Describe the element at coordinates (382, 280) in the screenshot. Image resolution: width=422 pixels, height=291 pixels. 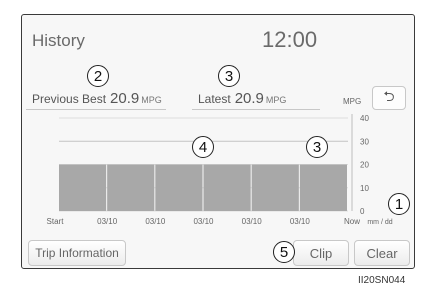
I see `figure-id: II20SN044` at that location.